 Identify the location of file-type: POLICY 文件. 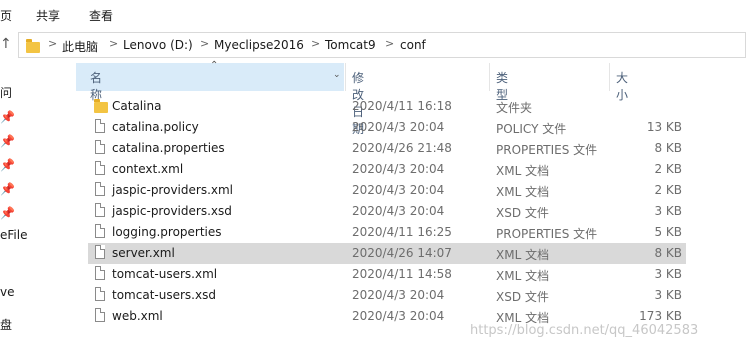
(531, 129).